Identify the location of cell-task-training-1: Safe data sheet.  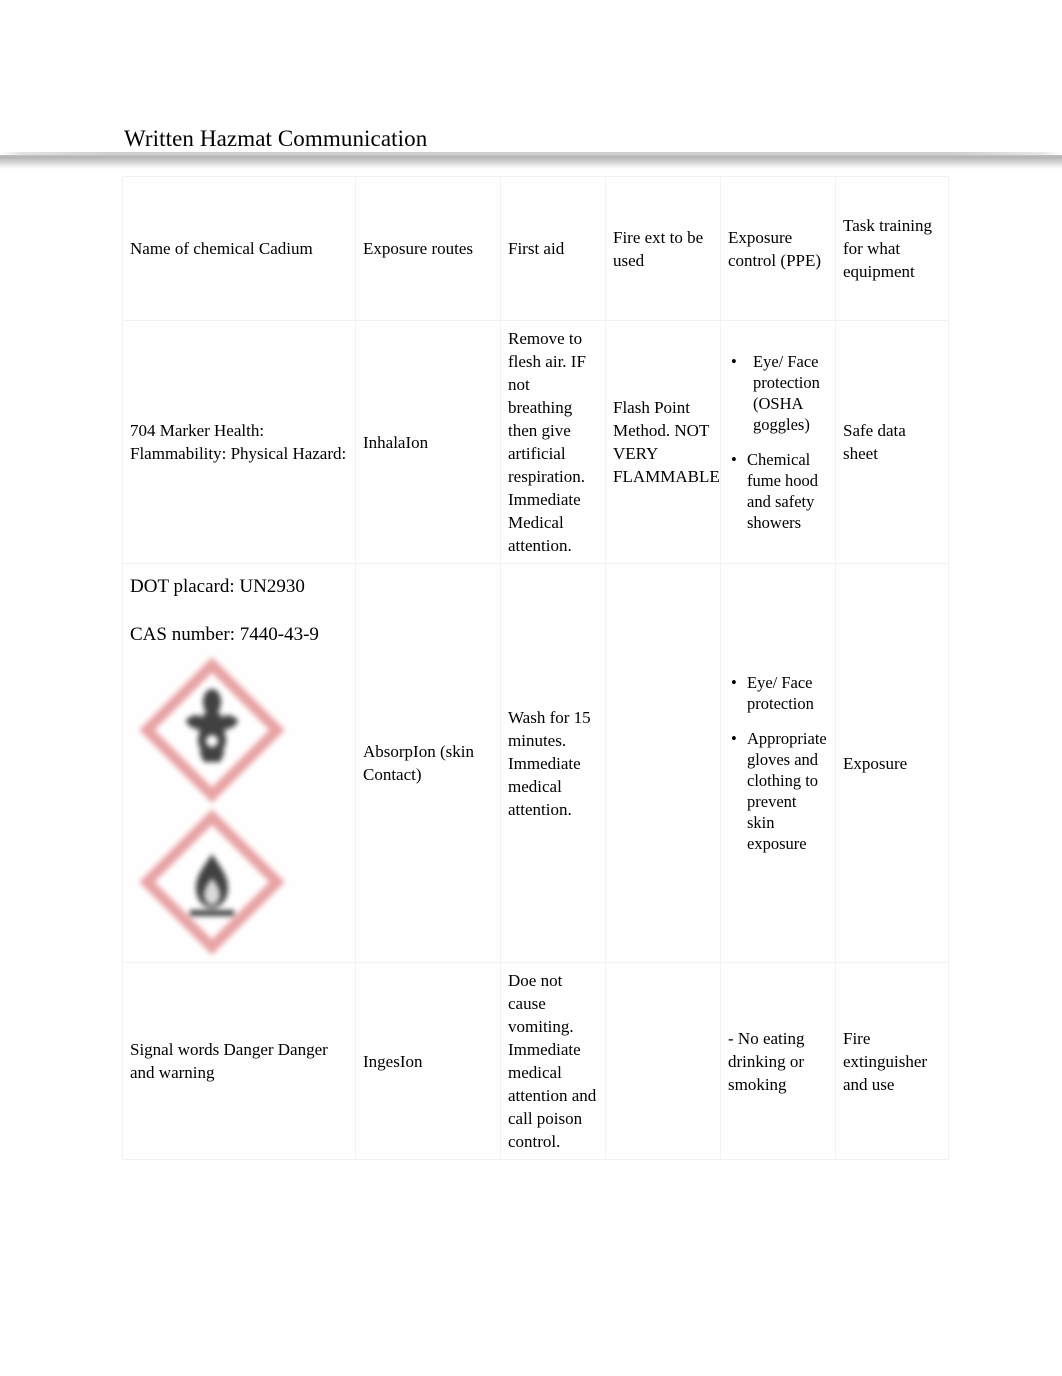
(892, 442).